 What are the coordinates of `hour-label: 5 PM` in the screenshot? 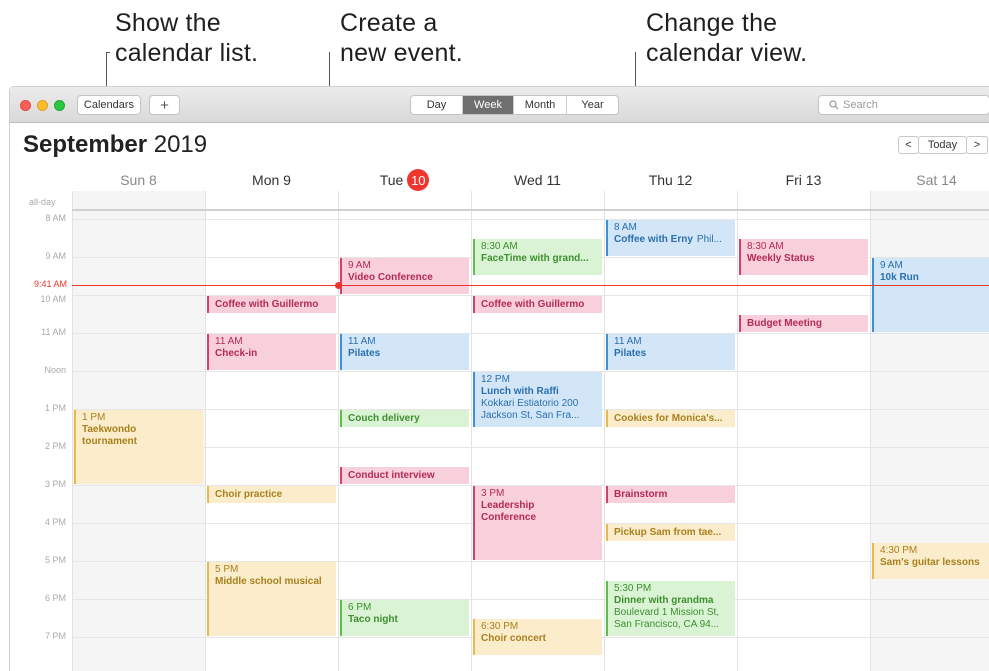 It's located at (55, 560).